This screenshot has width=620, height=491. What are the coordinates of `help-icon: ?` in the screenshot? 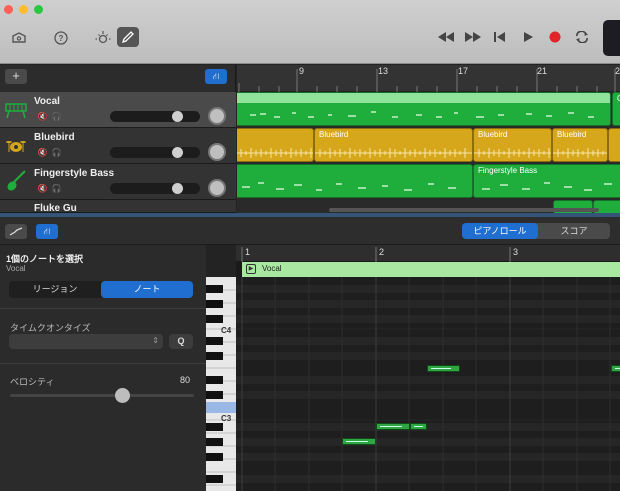 It's located at (61, 38).